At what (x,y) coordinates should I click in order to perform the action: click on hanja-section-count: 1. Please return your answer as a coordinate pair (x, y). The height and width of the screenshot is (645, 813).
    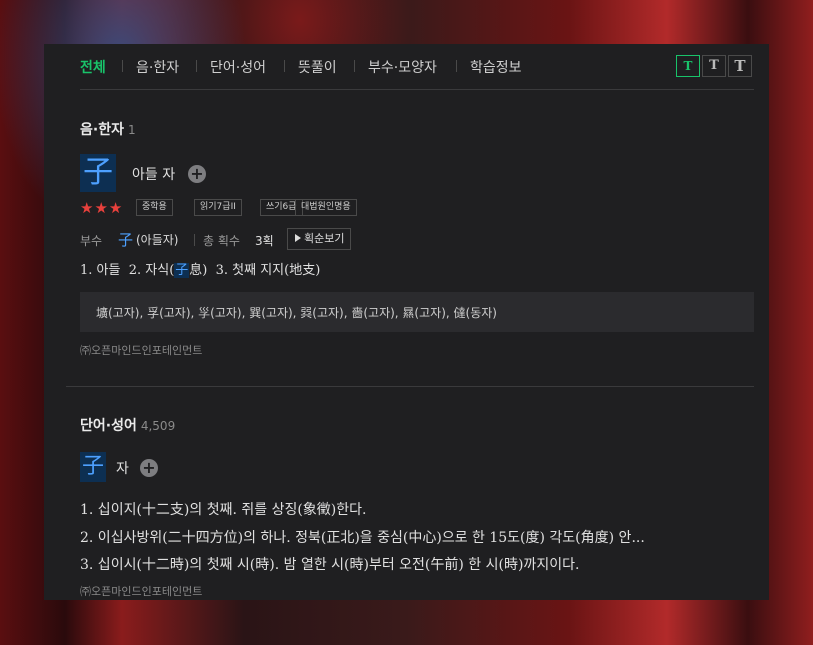
    Looking at the image, I should click on (131, 130).